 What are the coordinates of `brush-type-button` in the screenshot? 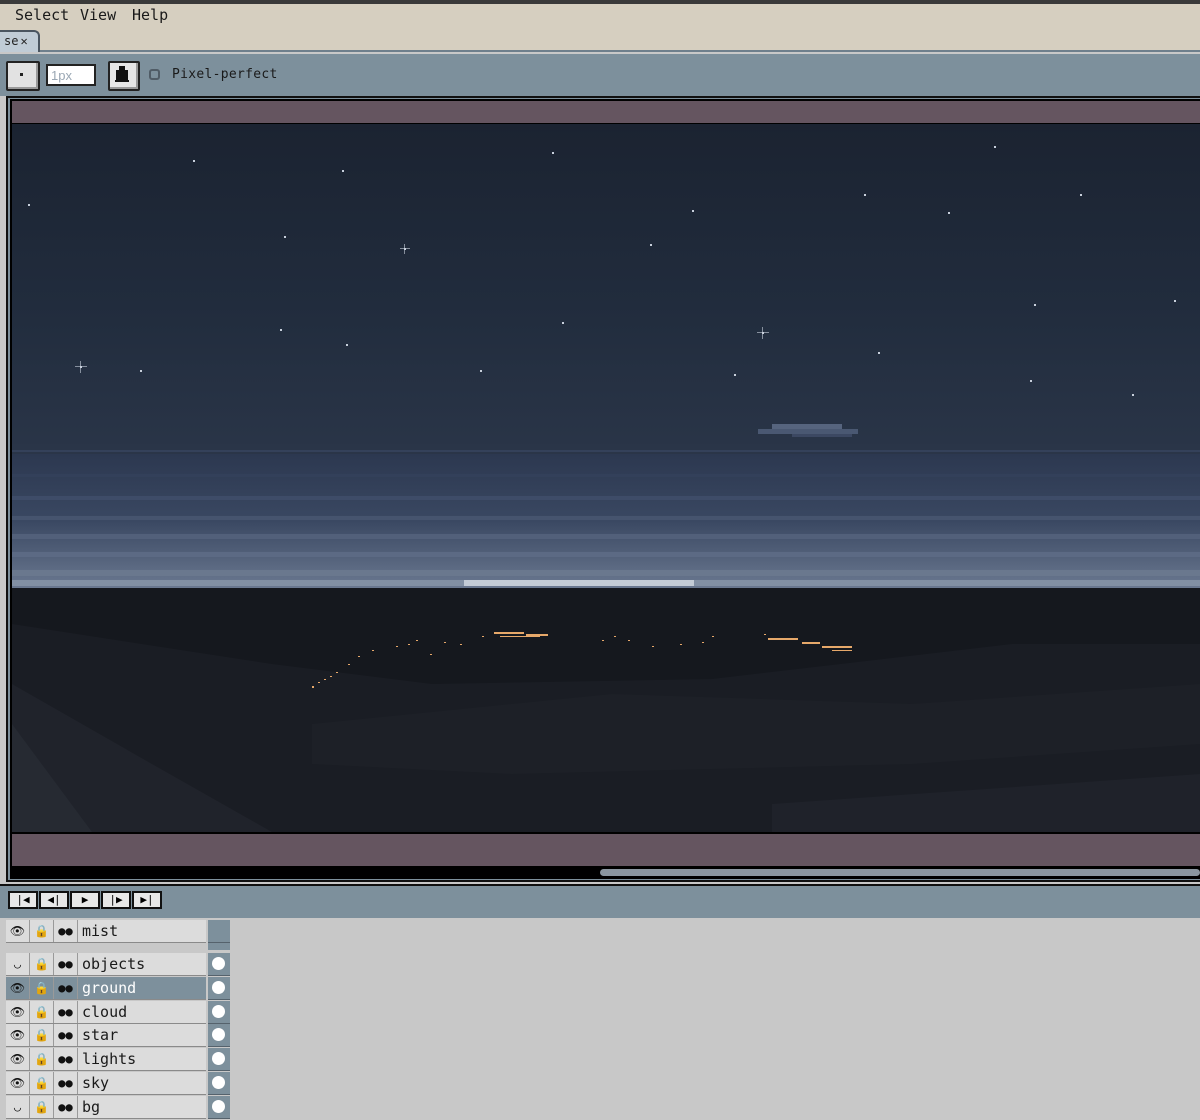 It's located at (23, 76).